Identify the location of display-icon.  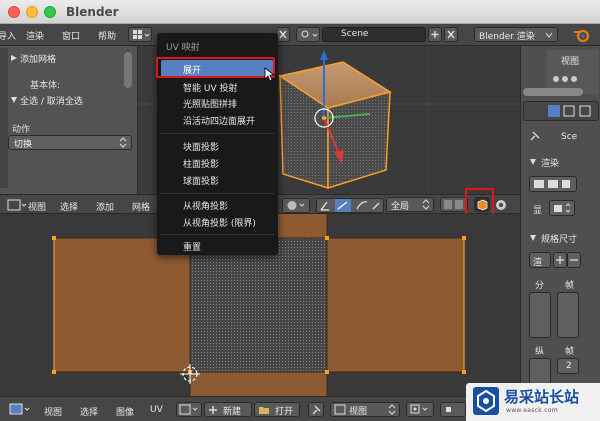
(562, 208).